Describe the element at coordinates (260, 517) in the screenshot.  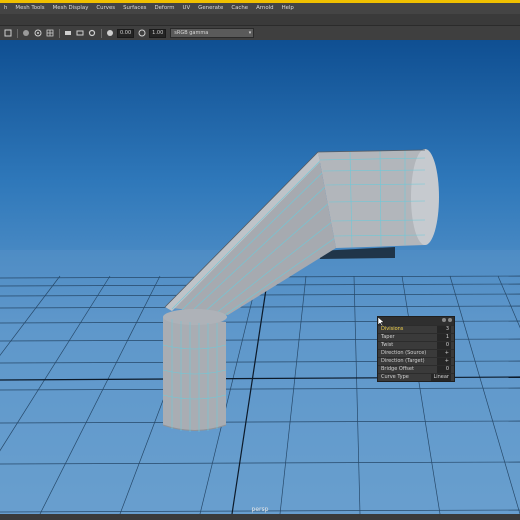
I see `status-bar` at that location.